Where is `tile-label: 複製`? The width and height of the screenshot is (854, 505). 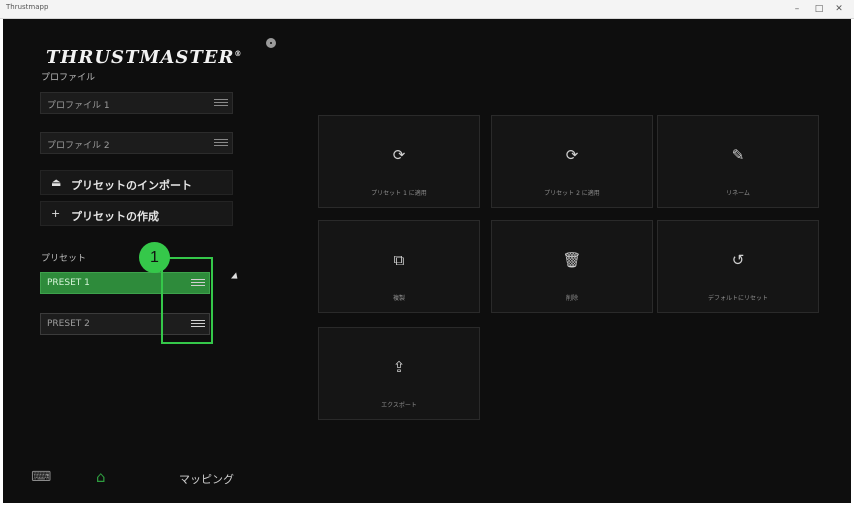
tile-label: 複製 is located at coordinates (398, 298).